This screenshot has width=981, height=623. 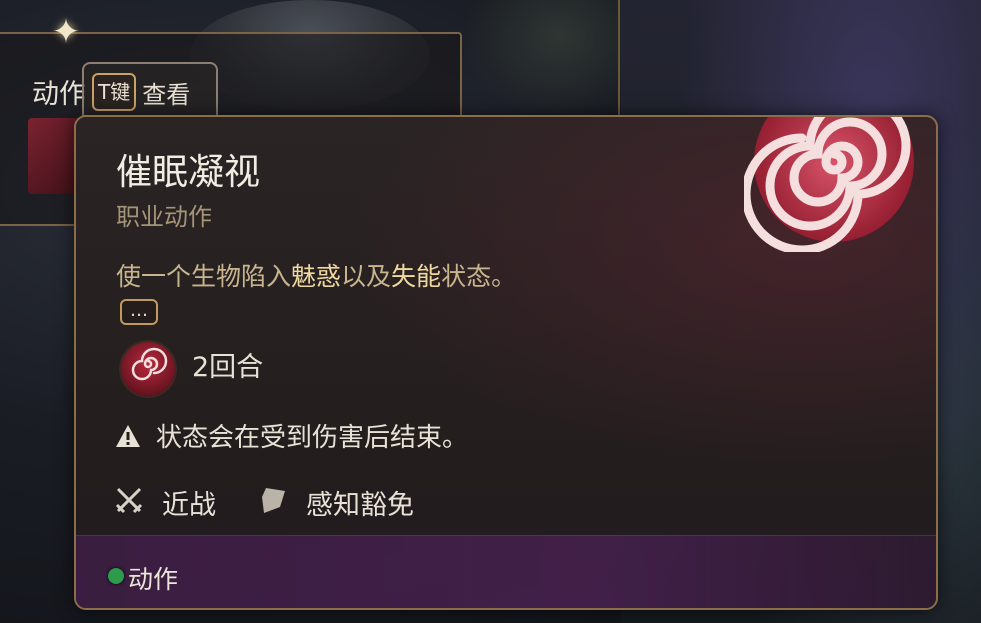 What do you see at coordinates (188, 172) in the screenshot?
I see `spell-title: 催眠凝视` at bounding box center [188, 172].